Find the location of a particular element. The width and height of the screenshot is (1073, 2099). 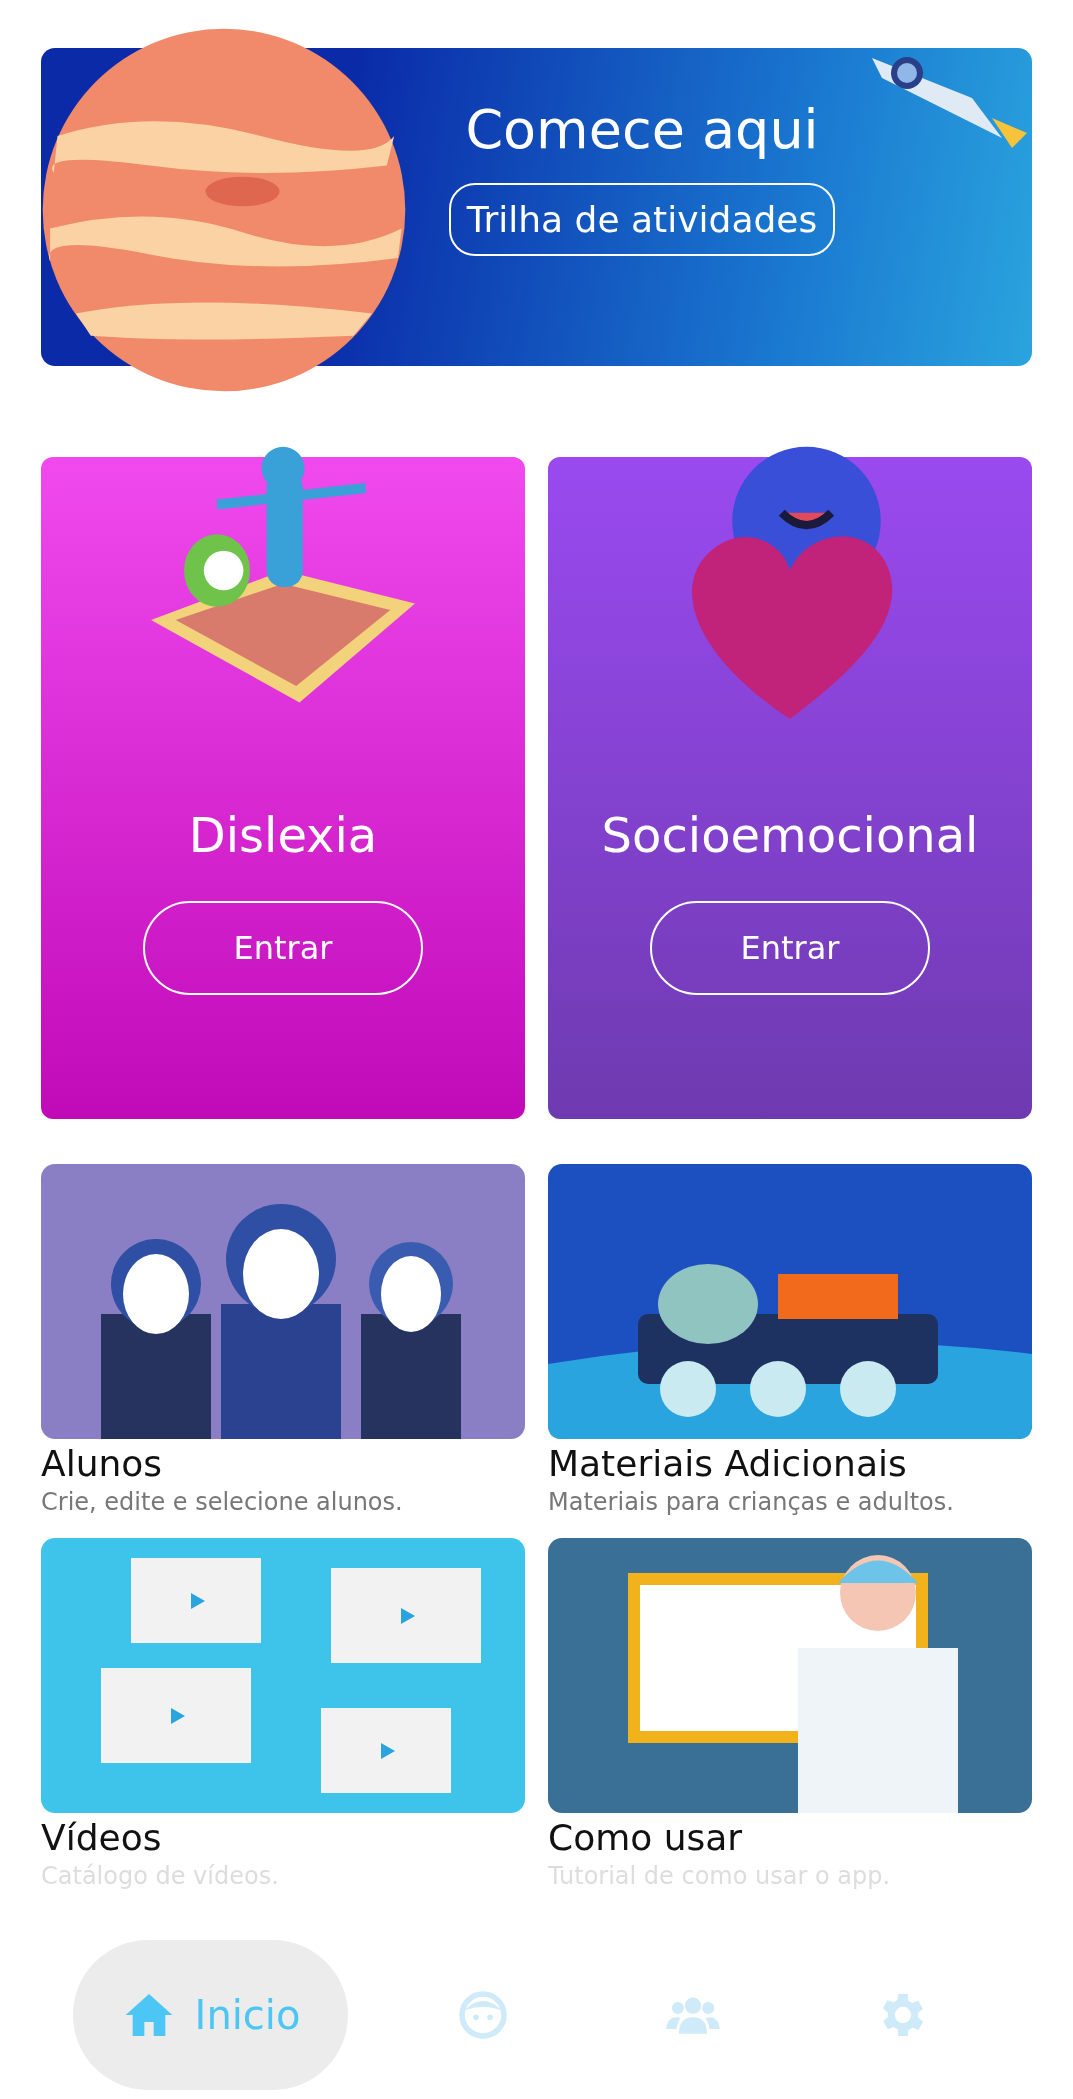

tile-title: Como usar is located at coordinates (790, 1837).